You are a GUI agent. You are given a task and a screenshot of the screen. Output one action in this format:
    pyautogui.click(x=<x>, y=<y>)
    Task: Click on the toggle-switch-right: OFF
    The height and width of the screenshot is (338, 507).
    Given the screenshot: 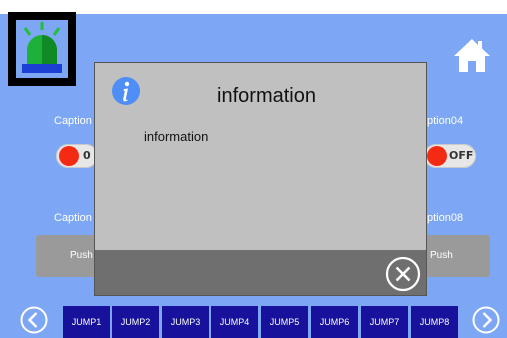 What is the action you would take?
    pyautogui.click(x=450, y=156)
    